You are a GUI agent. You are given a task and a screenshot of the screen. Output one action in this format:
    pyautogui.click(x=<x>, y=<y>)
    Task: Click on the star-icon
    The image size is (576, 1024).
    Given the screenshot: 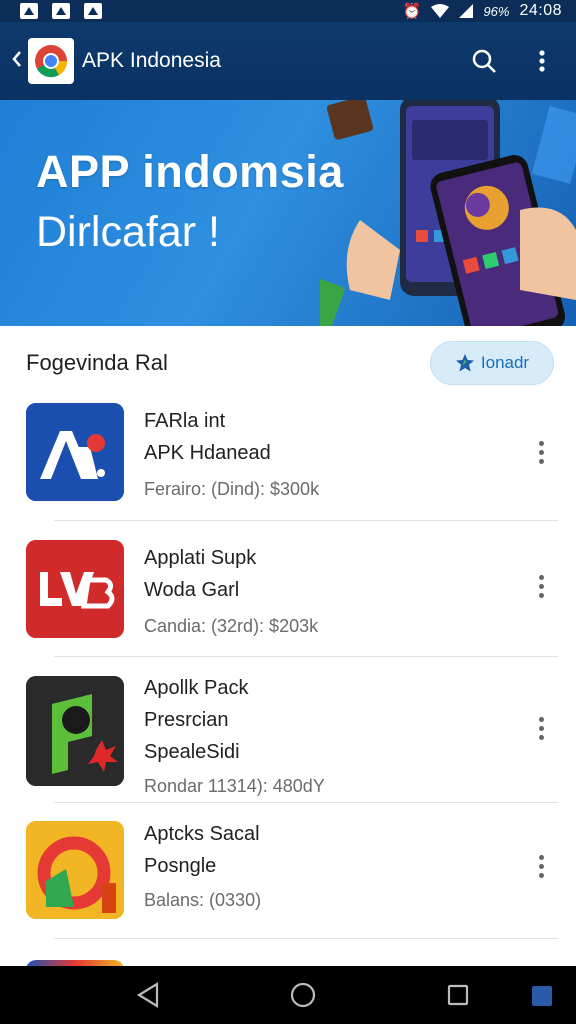 What is the action you would take?
    pyautogui.click(x=464, y=363)
    